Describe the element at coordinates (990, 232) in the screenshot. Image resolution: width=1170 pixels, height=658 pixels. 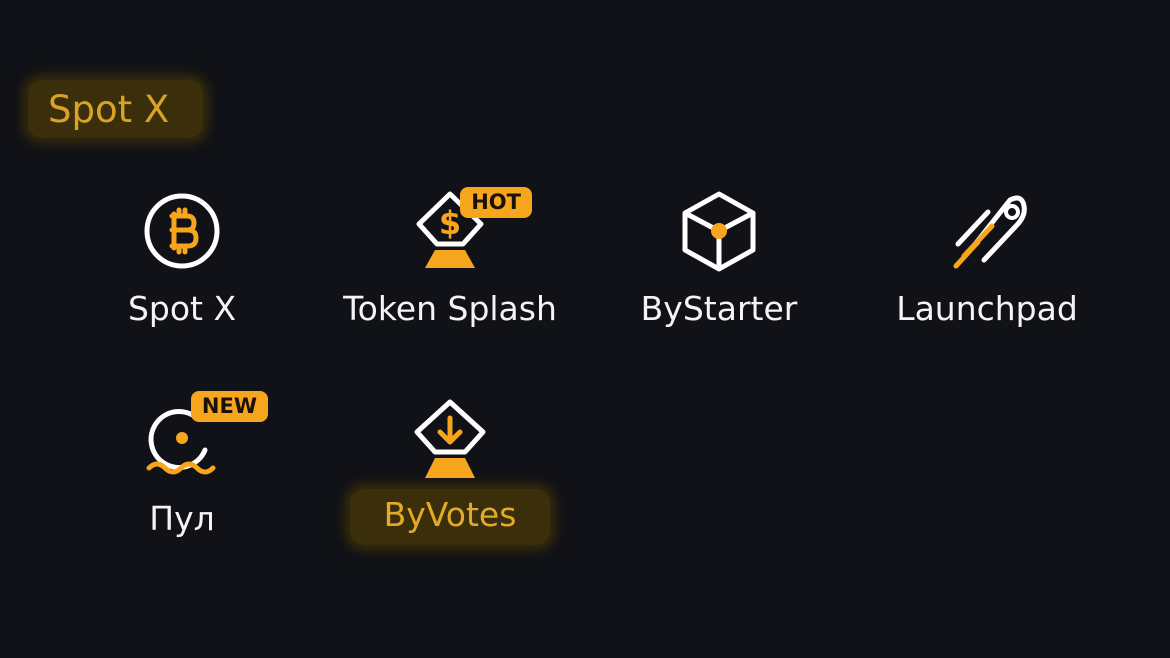
I see `rocket-icon` at that location.